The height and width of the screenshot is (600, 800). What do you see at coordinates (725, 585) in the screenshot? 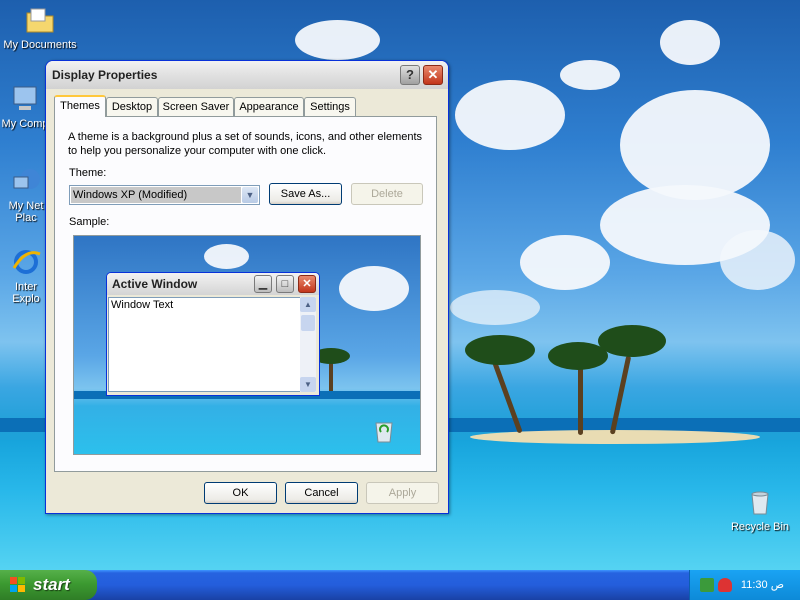
I see `security-shield-icon` at bounding box center [725, 585].